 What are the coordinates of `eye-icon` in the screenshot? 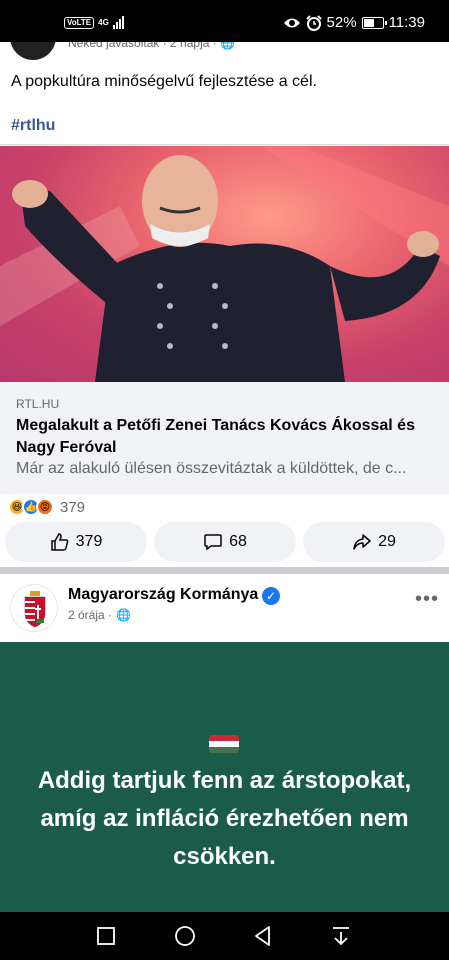 It's located at (291, 22).